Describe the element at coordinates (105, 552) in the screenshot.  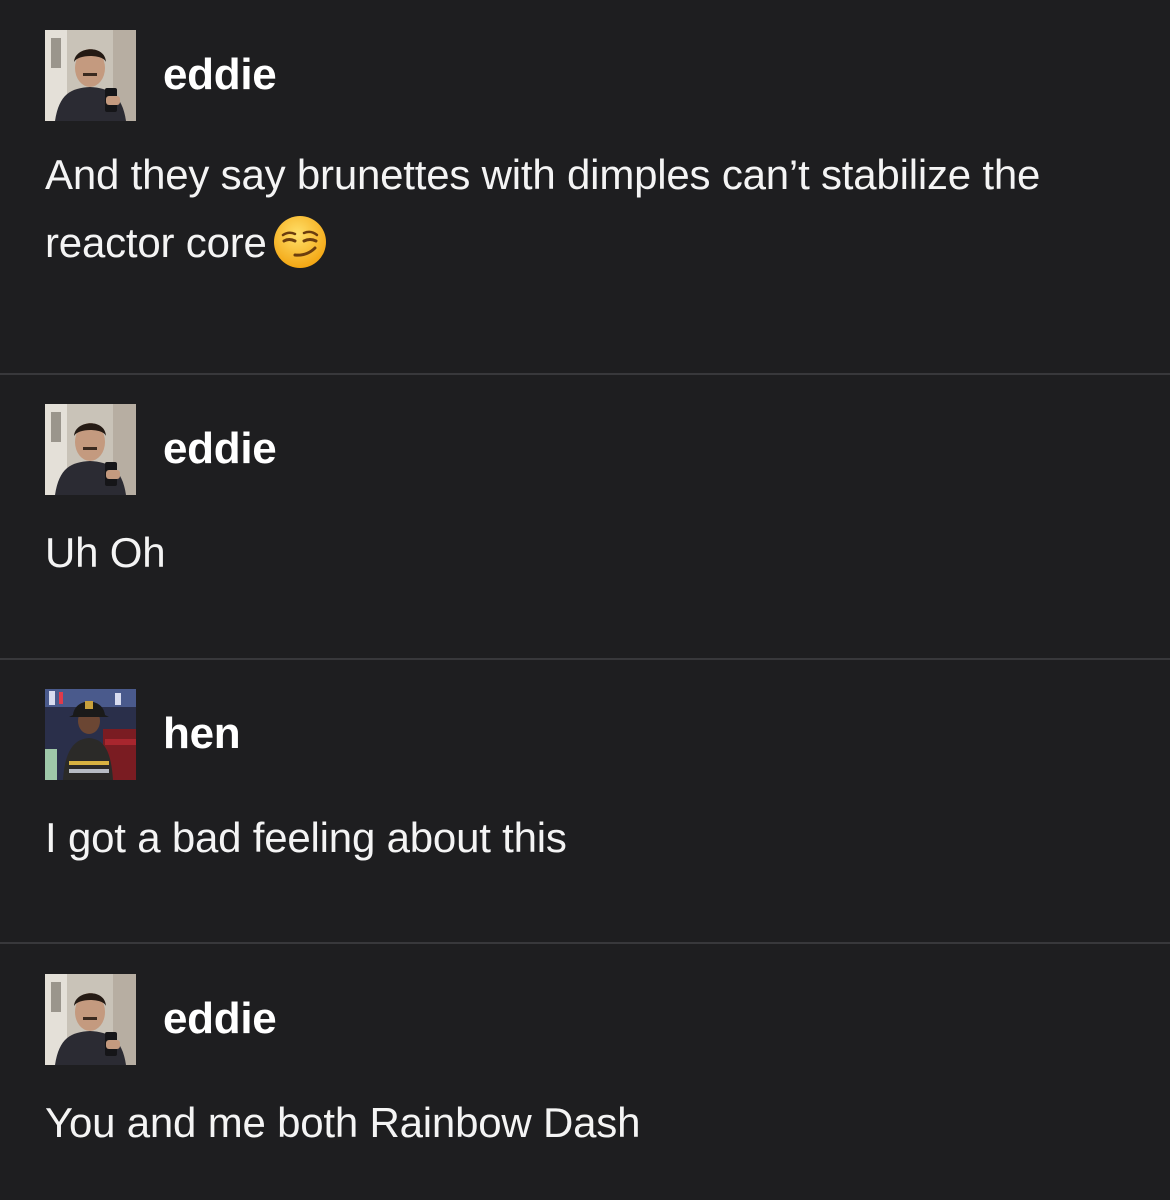
I see `post-text: Uh Oh` at that location.